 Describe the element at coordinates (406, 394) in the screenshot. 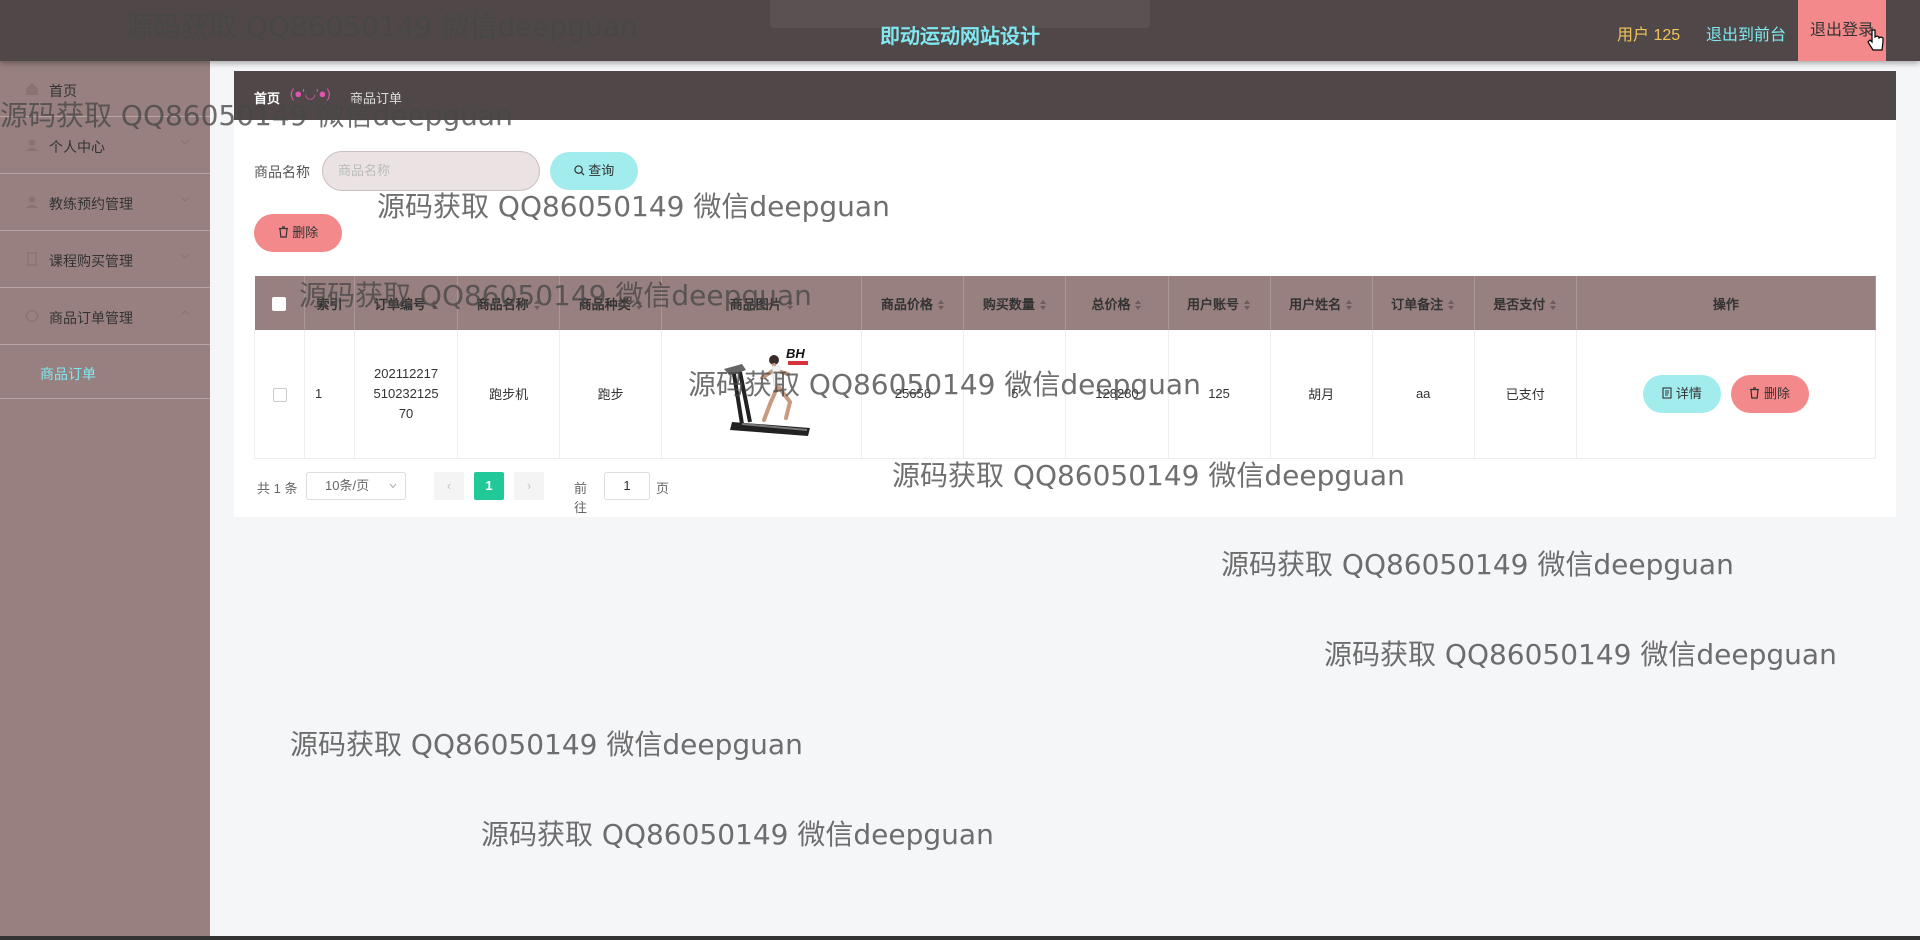

I see `cell-order-no: 202112217 510232125 70` at that location.